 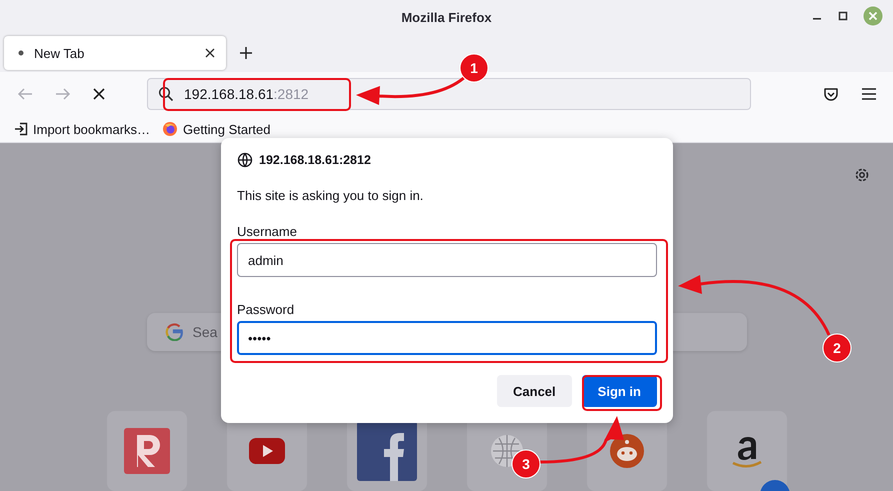 I want to click on google-logo-icon, so click(x=173, y=332).